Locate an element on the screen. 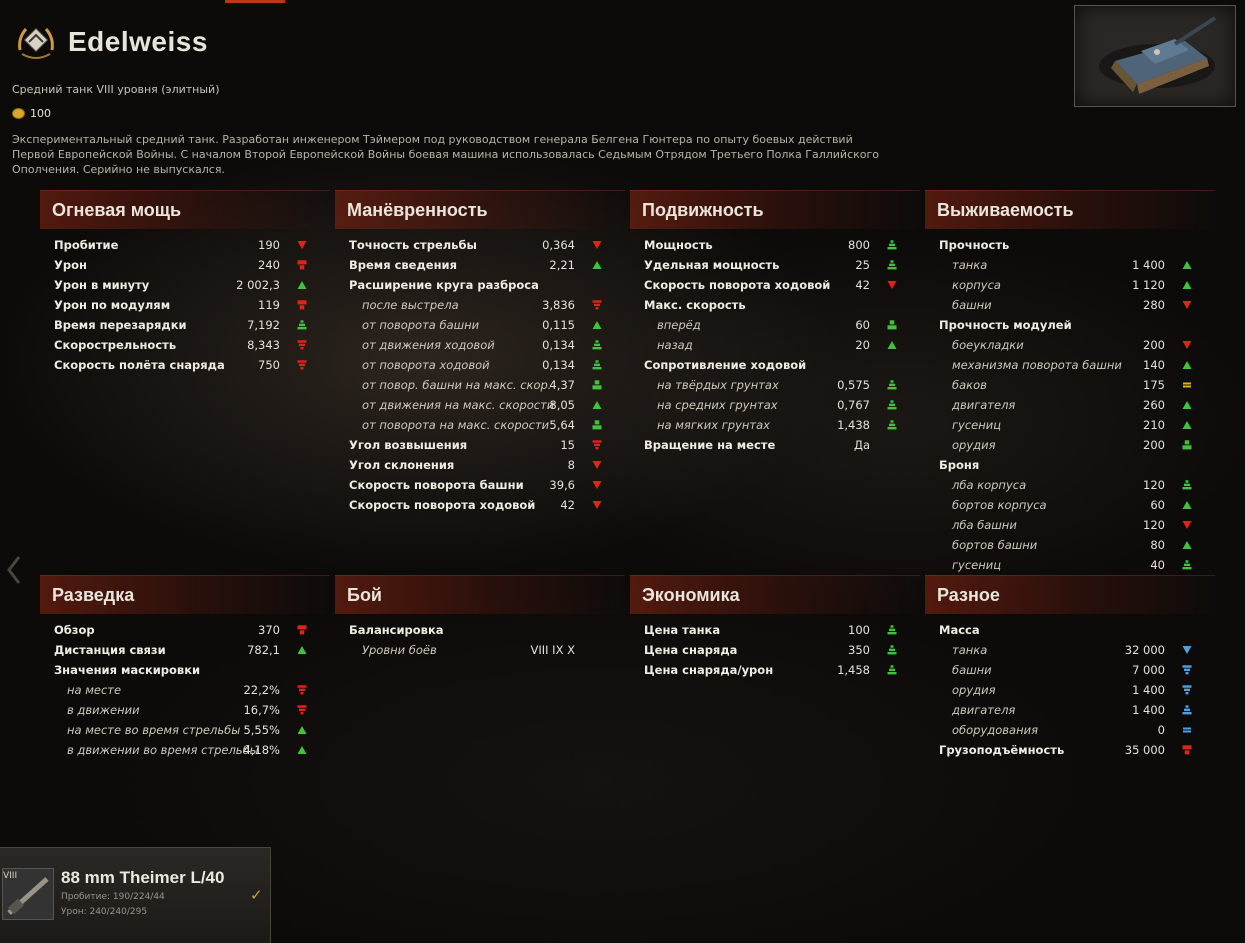 Image resolution: width=1245 pixels, height=943 pixels. stat-label: от поворота ходовой is located at coordinates (426, 365).